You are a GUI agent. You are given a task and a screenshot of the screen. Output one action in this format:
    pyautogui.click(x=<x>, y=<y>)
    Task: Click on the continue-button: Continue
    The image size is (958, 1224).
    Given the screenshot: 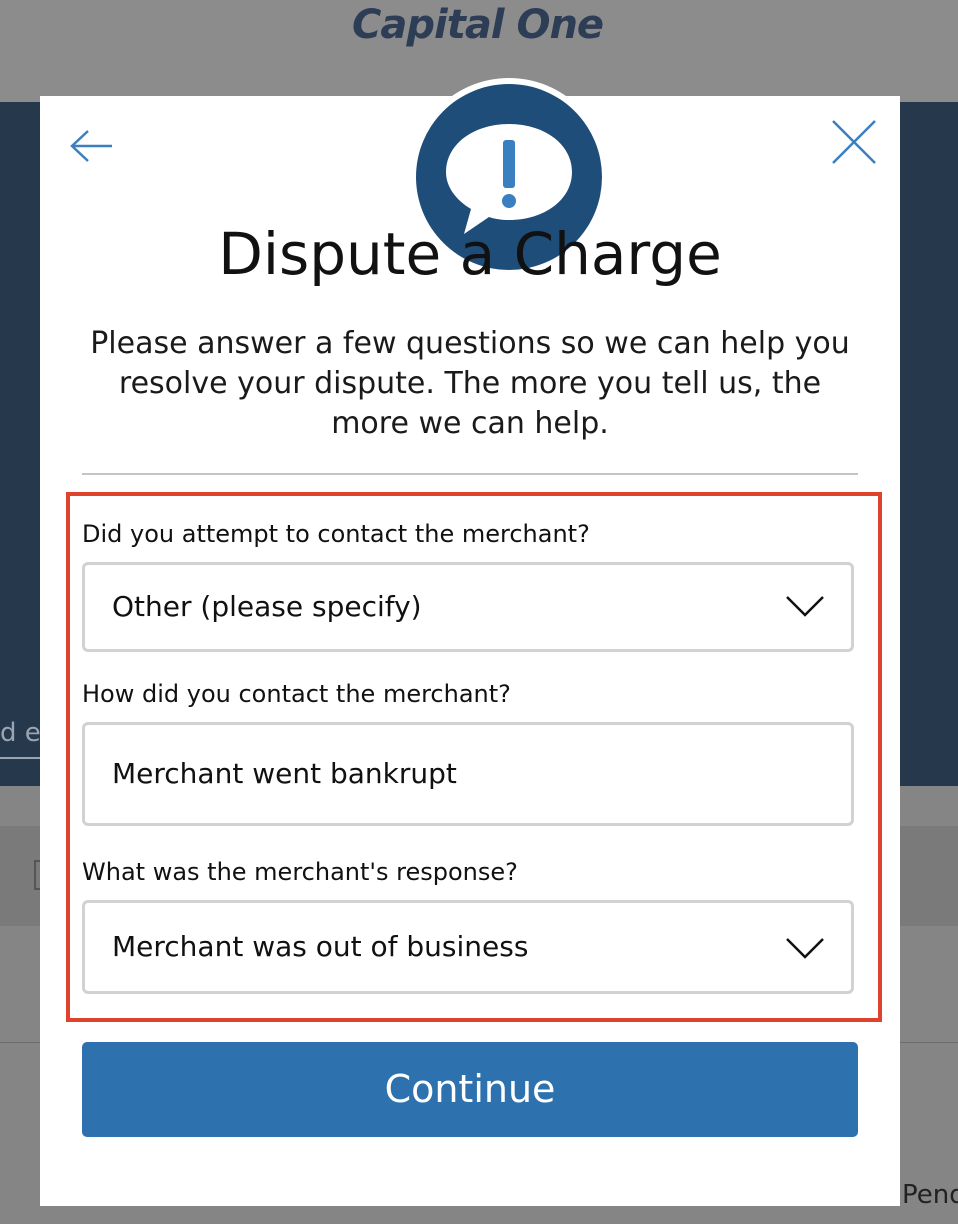 What is the action you would take?
    pyautogui.click(x=470, y=1089)
    